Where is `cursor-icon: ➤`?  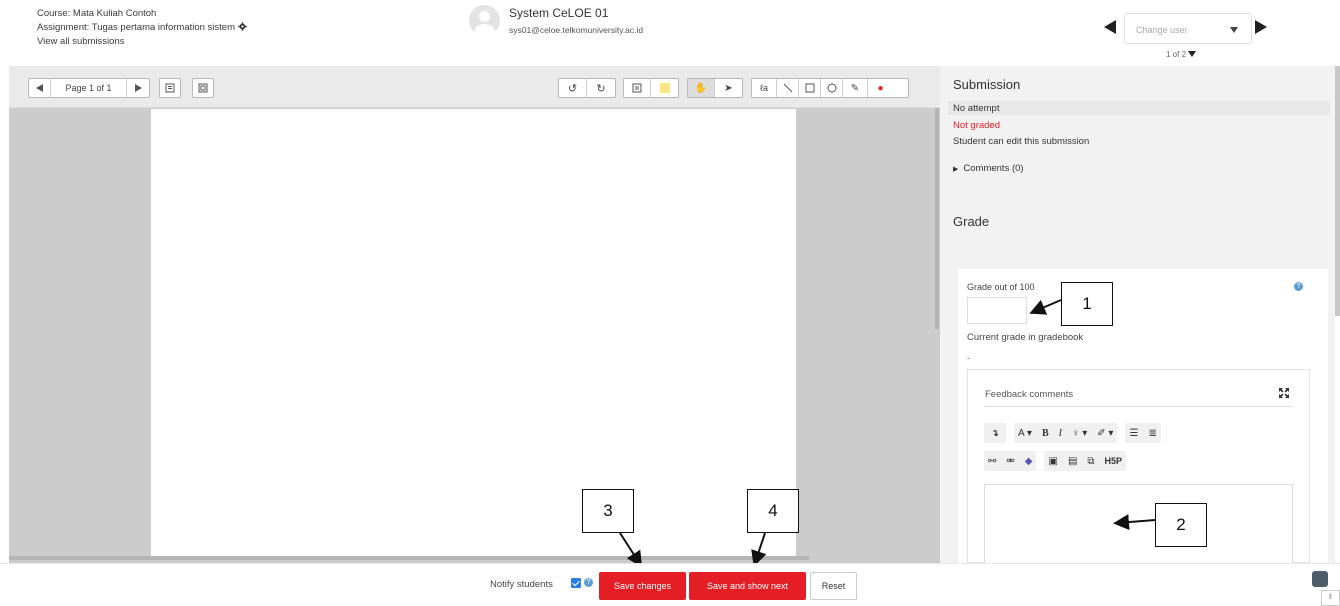
cursor-icon: ➤ is located at coordinates (728, 88).